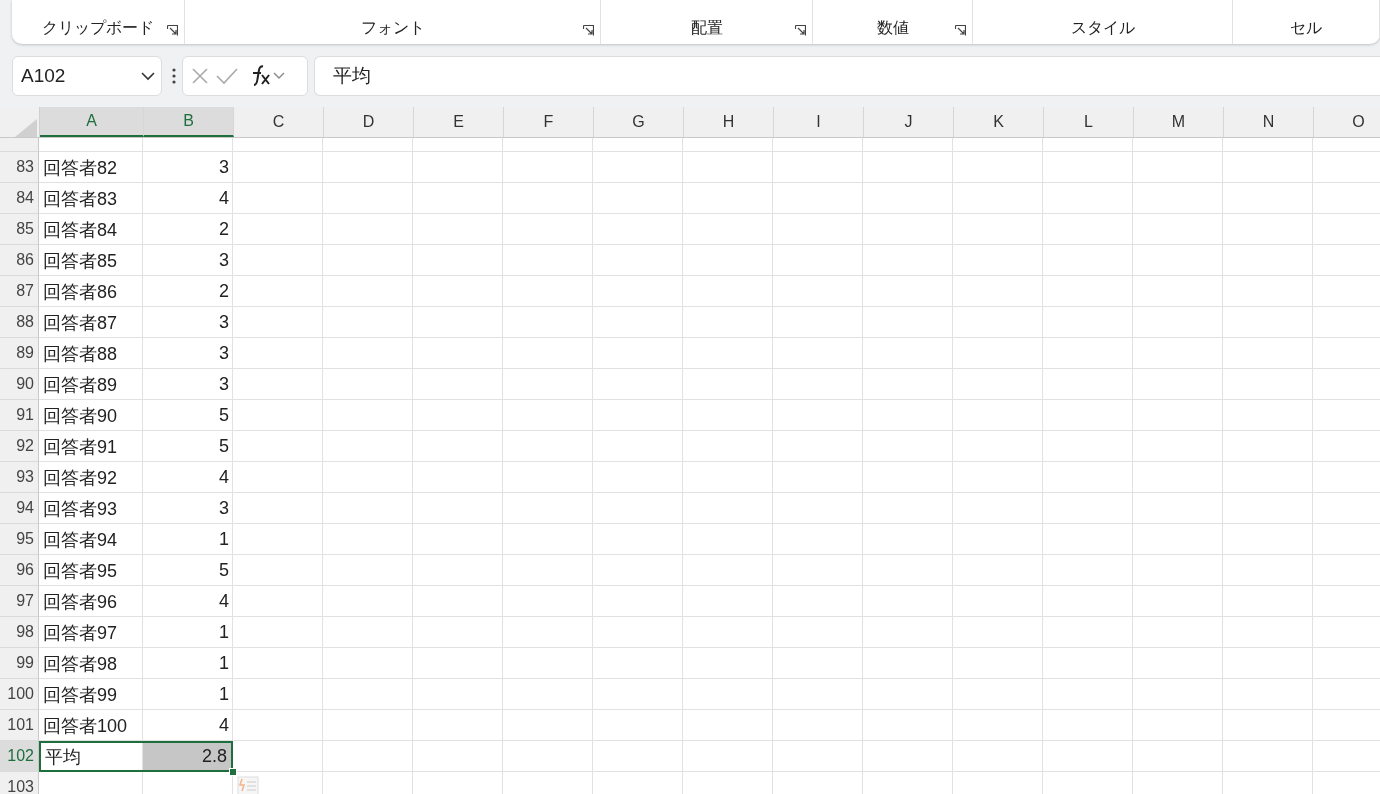 This screenshot has height=794, width=1380. Describe the element at coordinates (729, 122) in the screenshot. I see `column-header: H` at that location.